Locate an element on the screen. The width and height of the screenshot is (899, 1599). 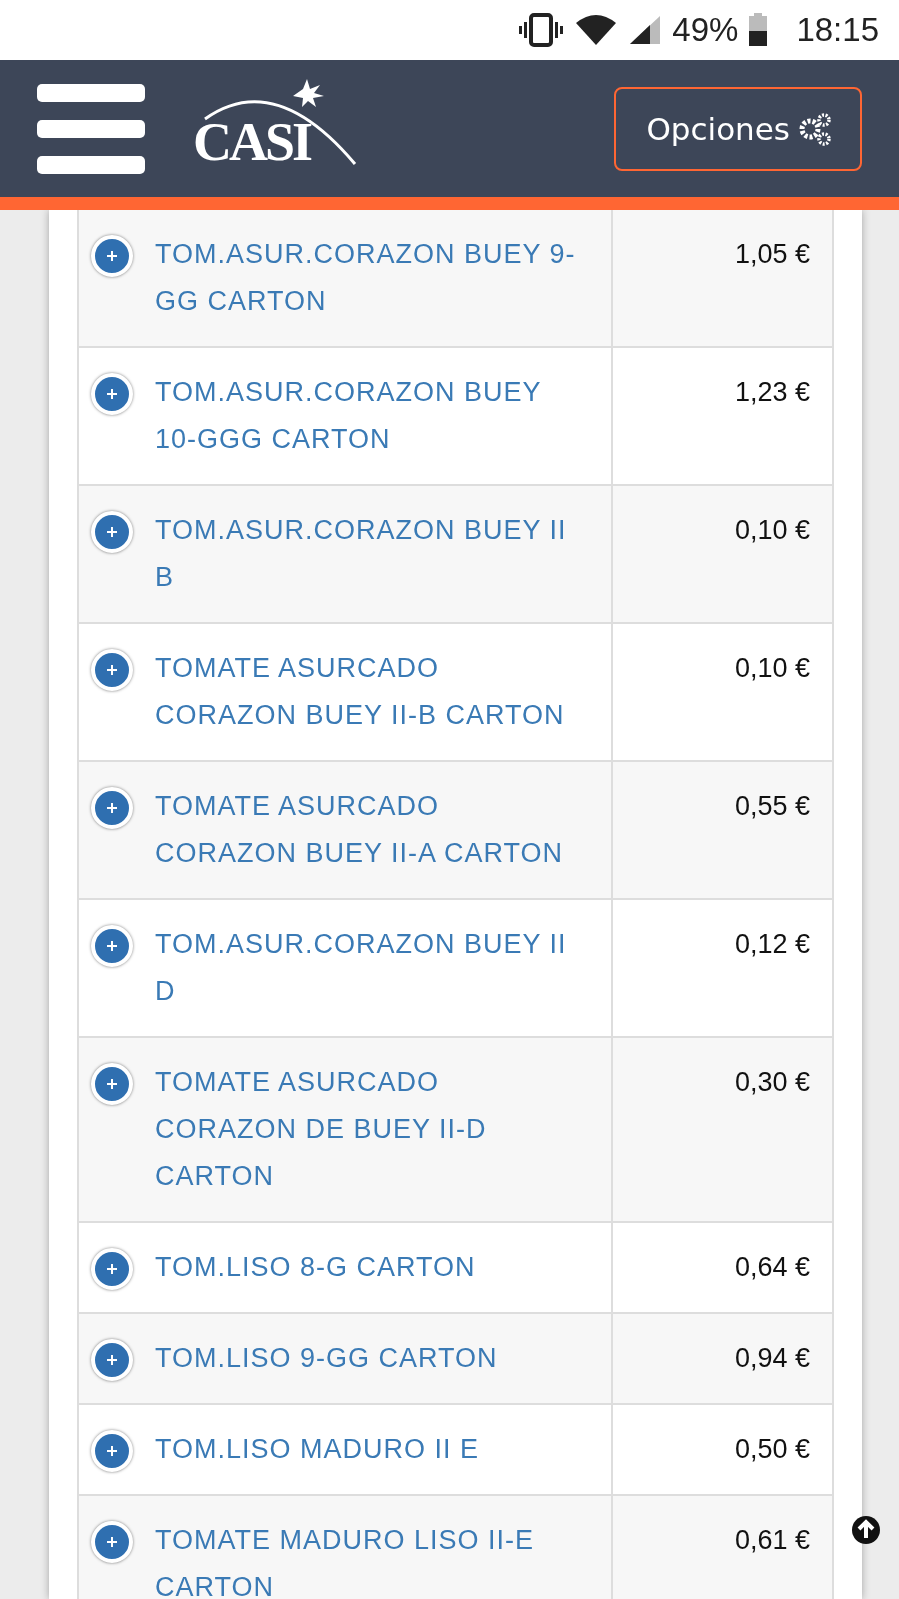
product-name: TOM.LISO MADURO II E is located at coordinates (318, 1449).